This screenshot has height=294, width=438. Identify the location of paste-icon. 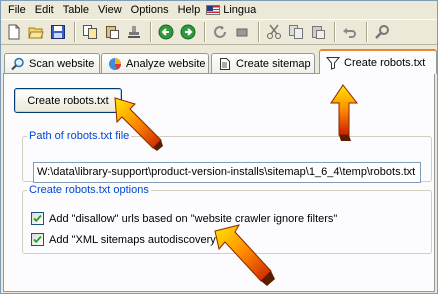
(318, 32).